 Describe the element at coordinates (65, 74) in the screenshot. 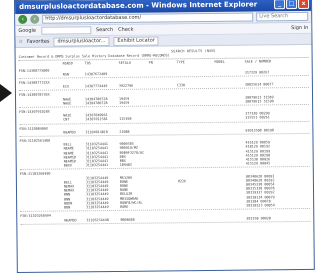

I see `table-cell: NSN` at that location.